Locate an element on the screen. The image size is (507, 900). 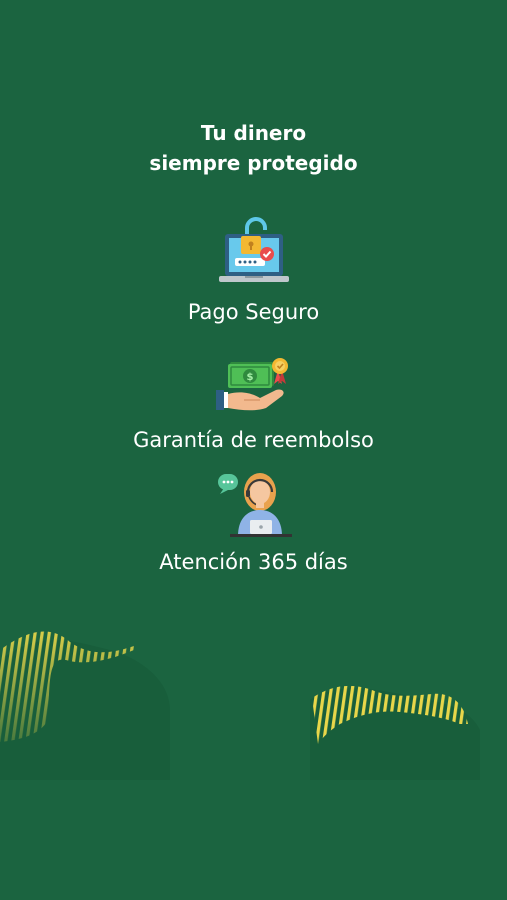
title-line-2: siempre protegido is located at coordinates (253, 163).